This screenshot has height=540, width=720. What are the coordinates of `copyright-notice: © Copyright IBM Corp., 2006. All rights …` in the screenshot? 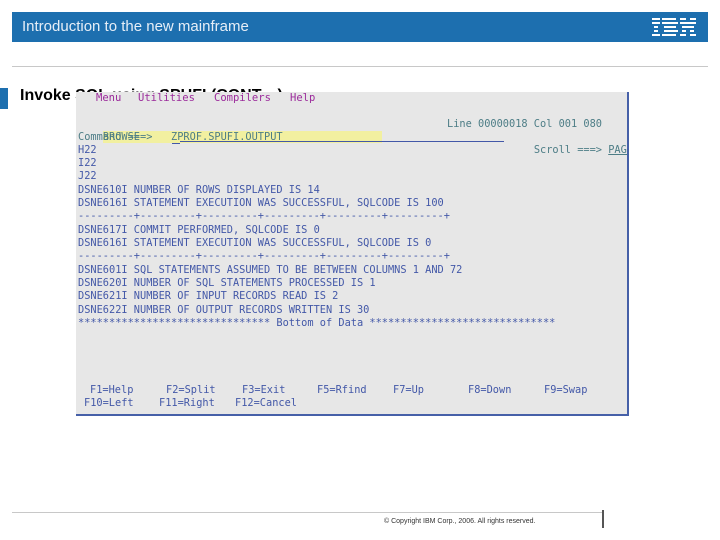 It's located at (460, 521).